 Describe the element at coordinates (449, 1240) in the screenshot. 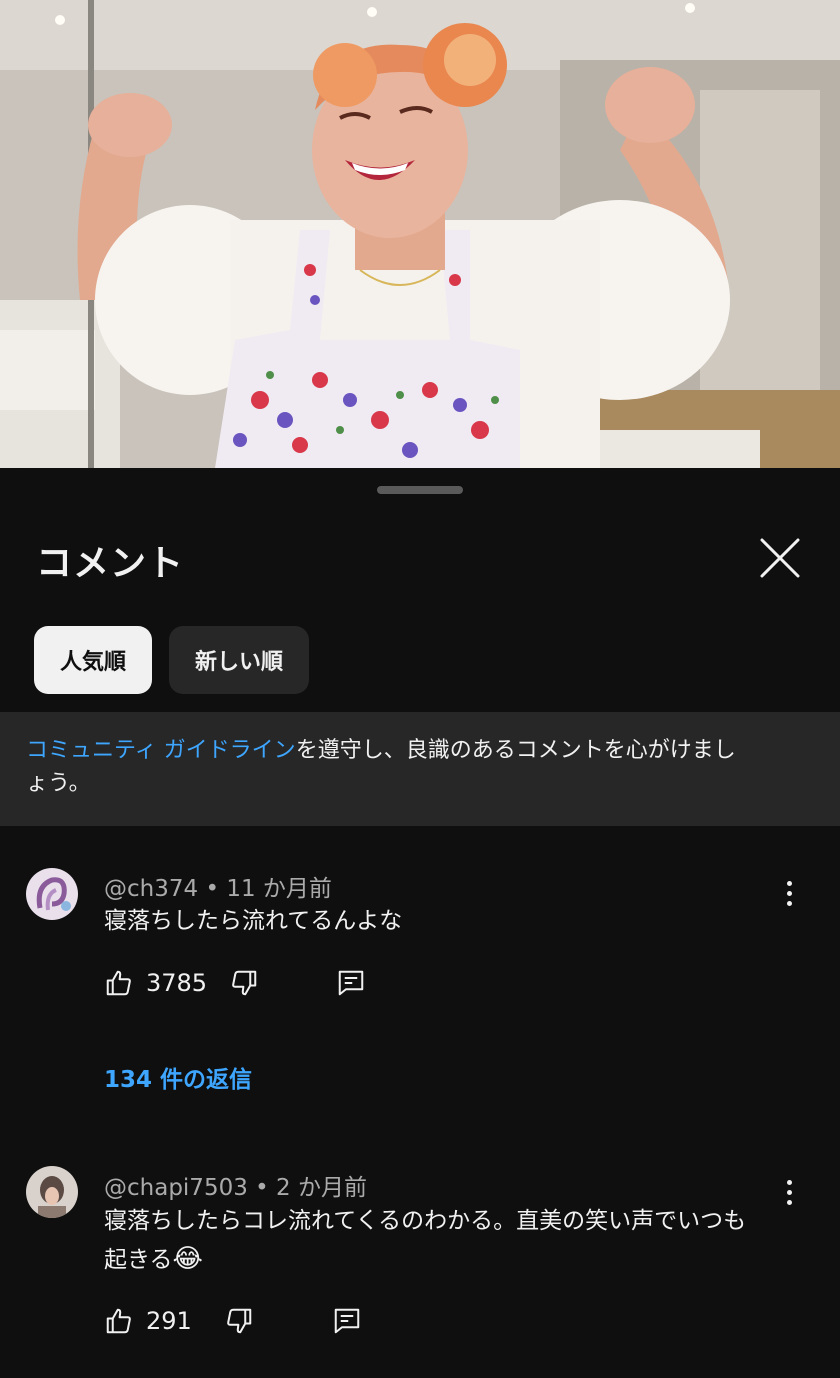

I see `comment-text: 寝落ちしたらコレ流れてくるのわかる。直美の笑い声でいつも 起きる😂` at that location.